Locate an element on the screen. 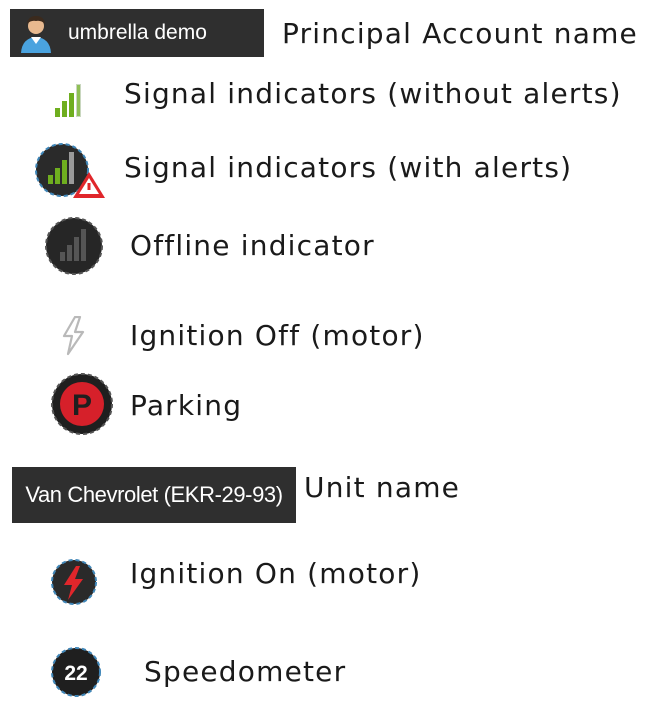 The image size is (671, 707). lightning-off-icon is located at coordinates (73, 336).